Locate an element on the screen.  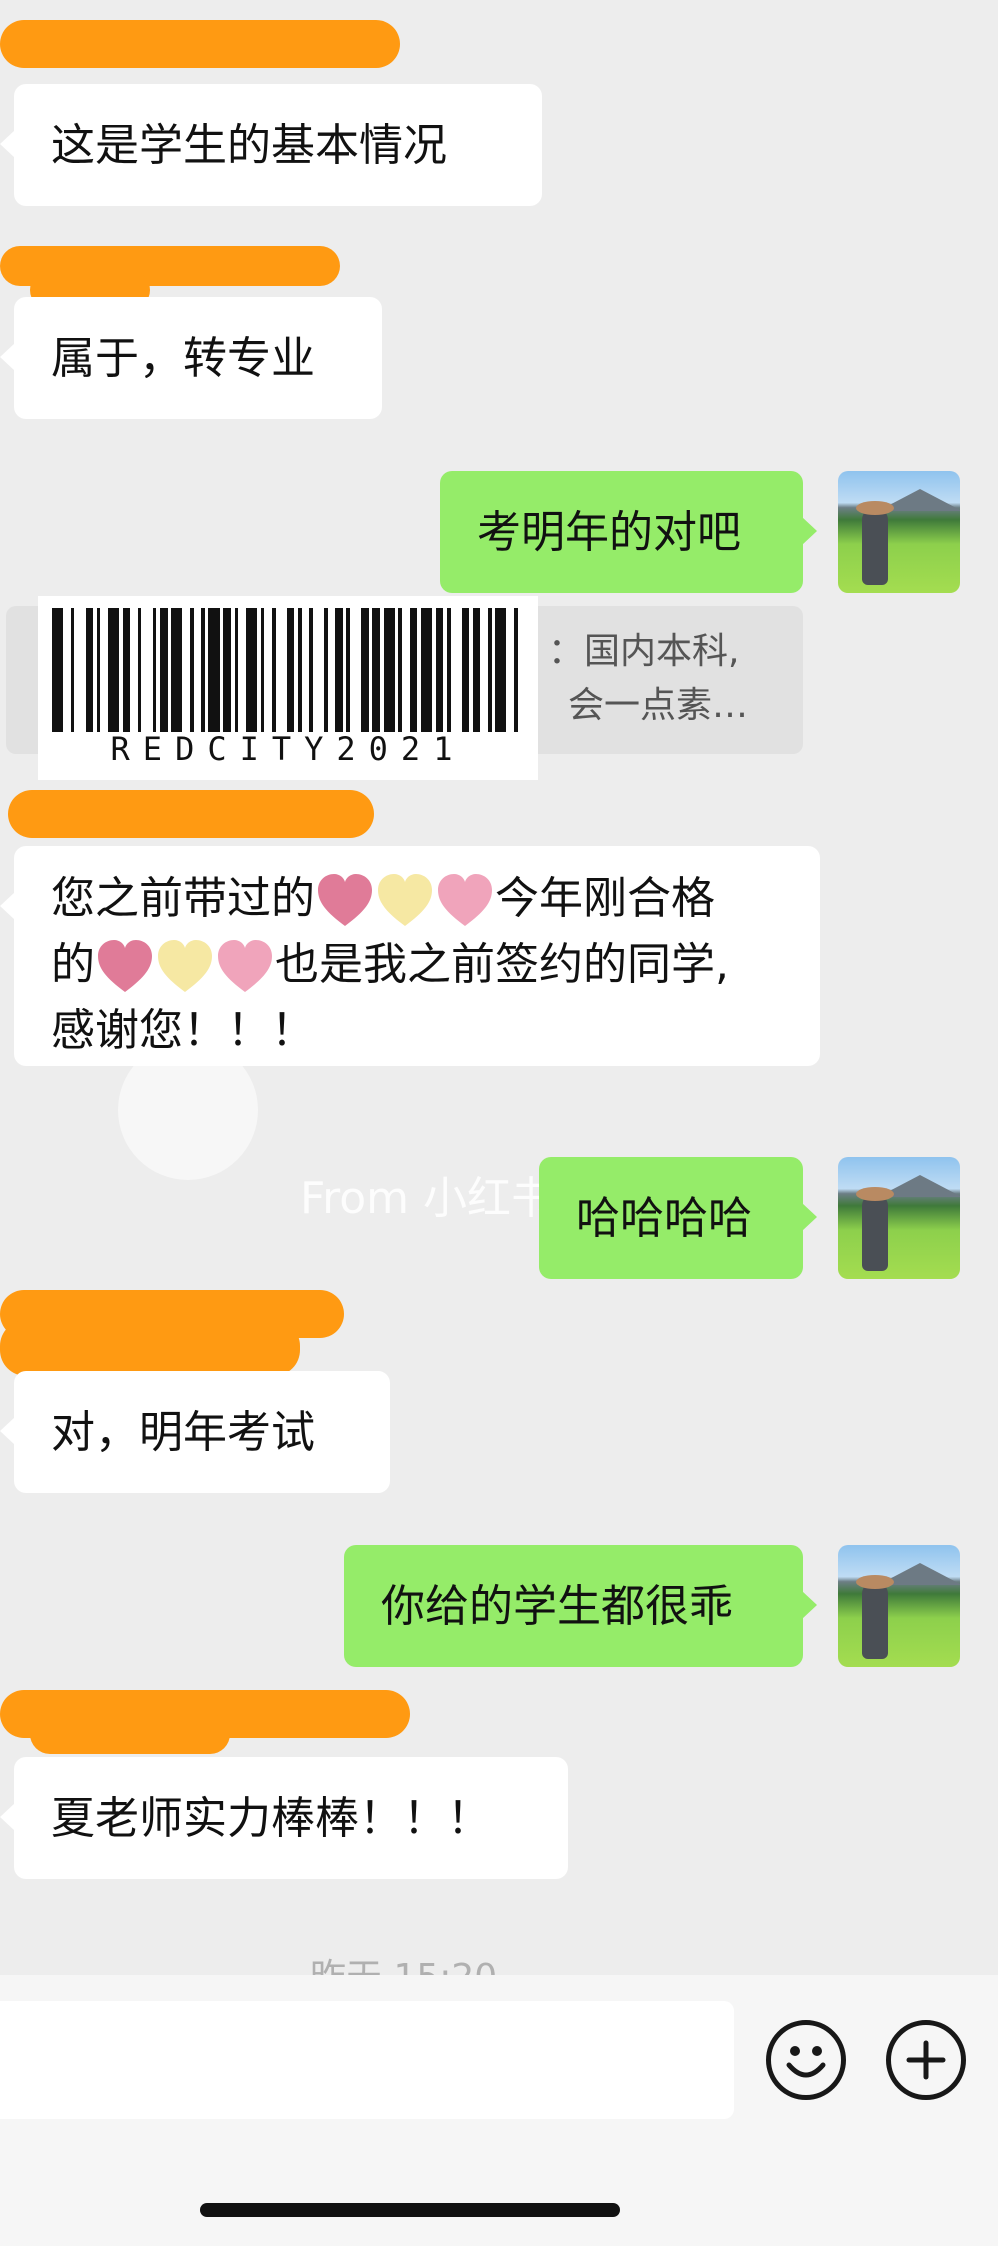
message-text: 属于，转专业 is located at coordinates (183, 358).